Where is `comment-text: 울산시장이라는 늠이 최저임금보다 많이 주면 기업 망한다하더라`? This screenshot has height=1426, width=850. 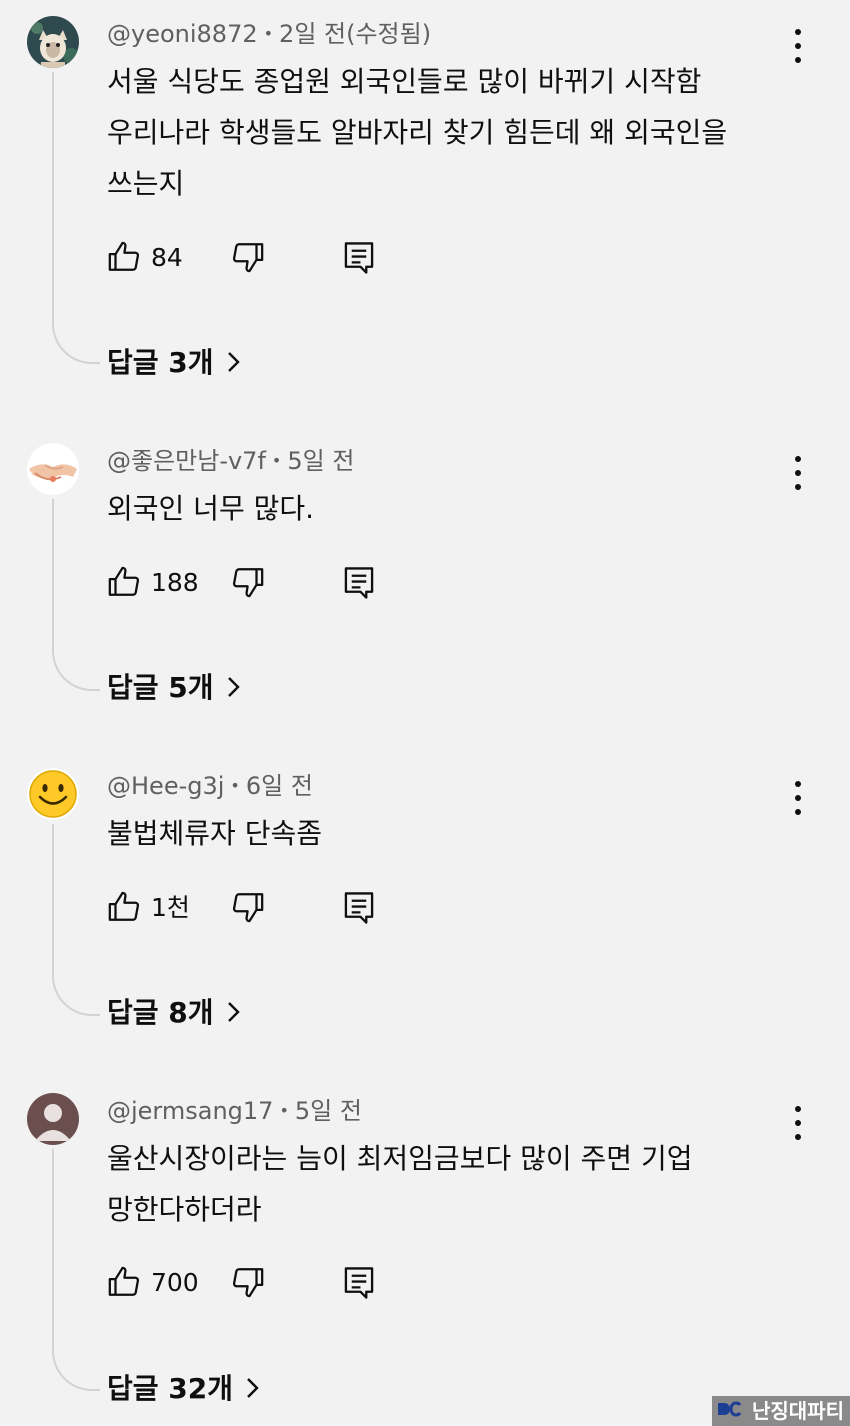
comment-text: 울산시장이라는 늠이 최저임금보다 많이 주면 기업 망한다하더라 is located at coordinates (400, 1184).